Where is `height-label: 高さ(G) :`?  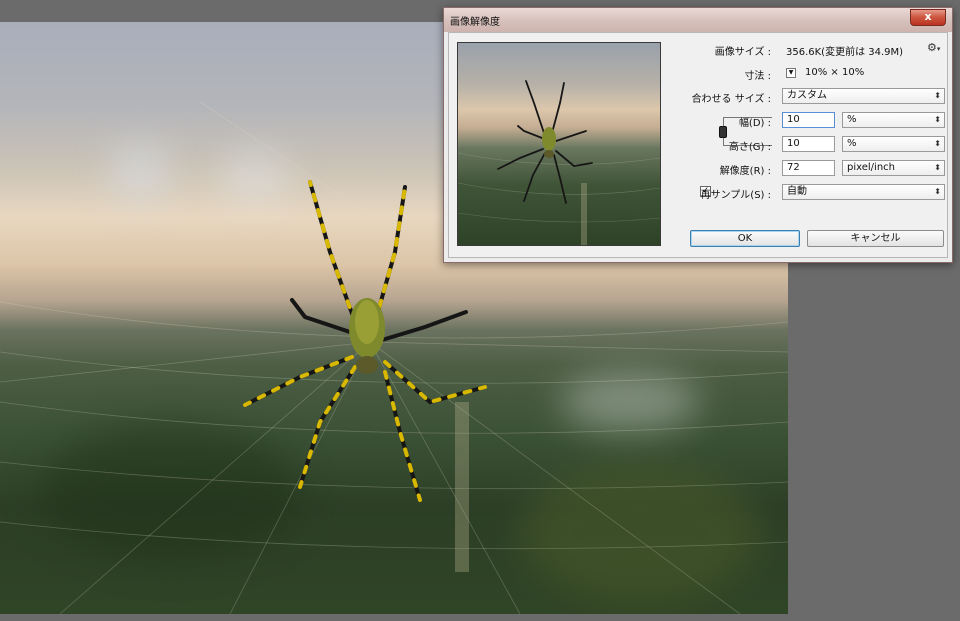
height-label: 高さ(G) : is located at coordinates (749, 147).